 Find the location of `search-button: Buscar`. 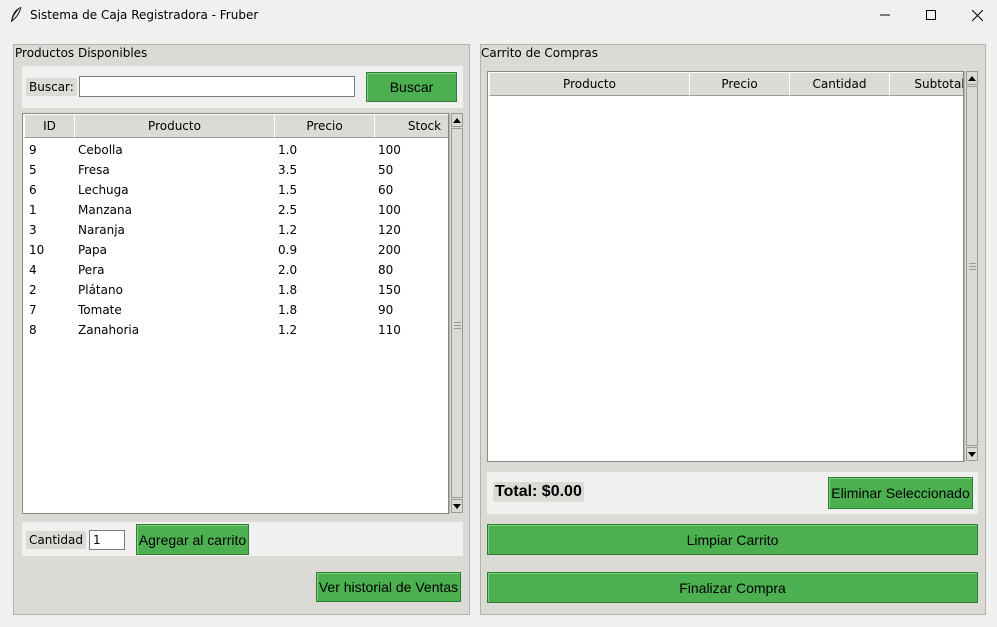

search-button: Buscar is located at coordinates (411, 87).